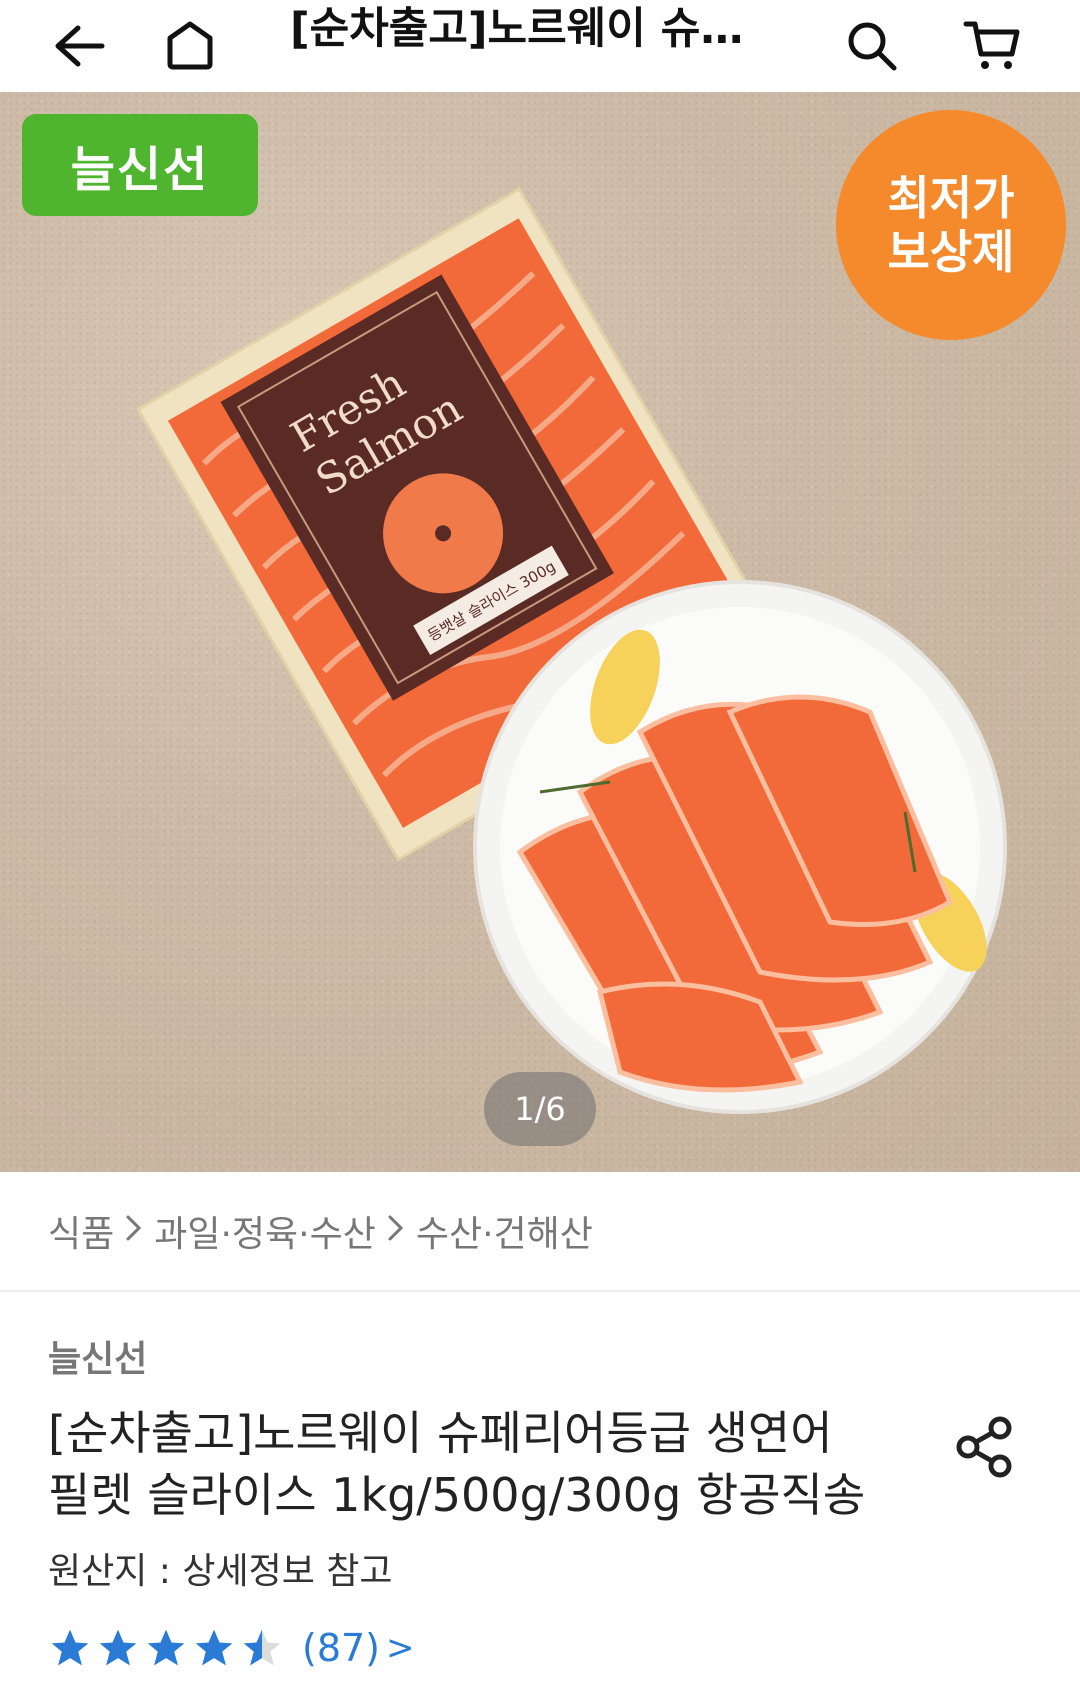 The image size is (1080, 1701). What do you see at coordinates (81, 1231) in the screenshot?
I see `breadcrumb-item-food: 식품` at bounding box center [81, 1231].